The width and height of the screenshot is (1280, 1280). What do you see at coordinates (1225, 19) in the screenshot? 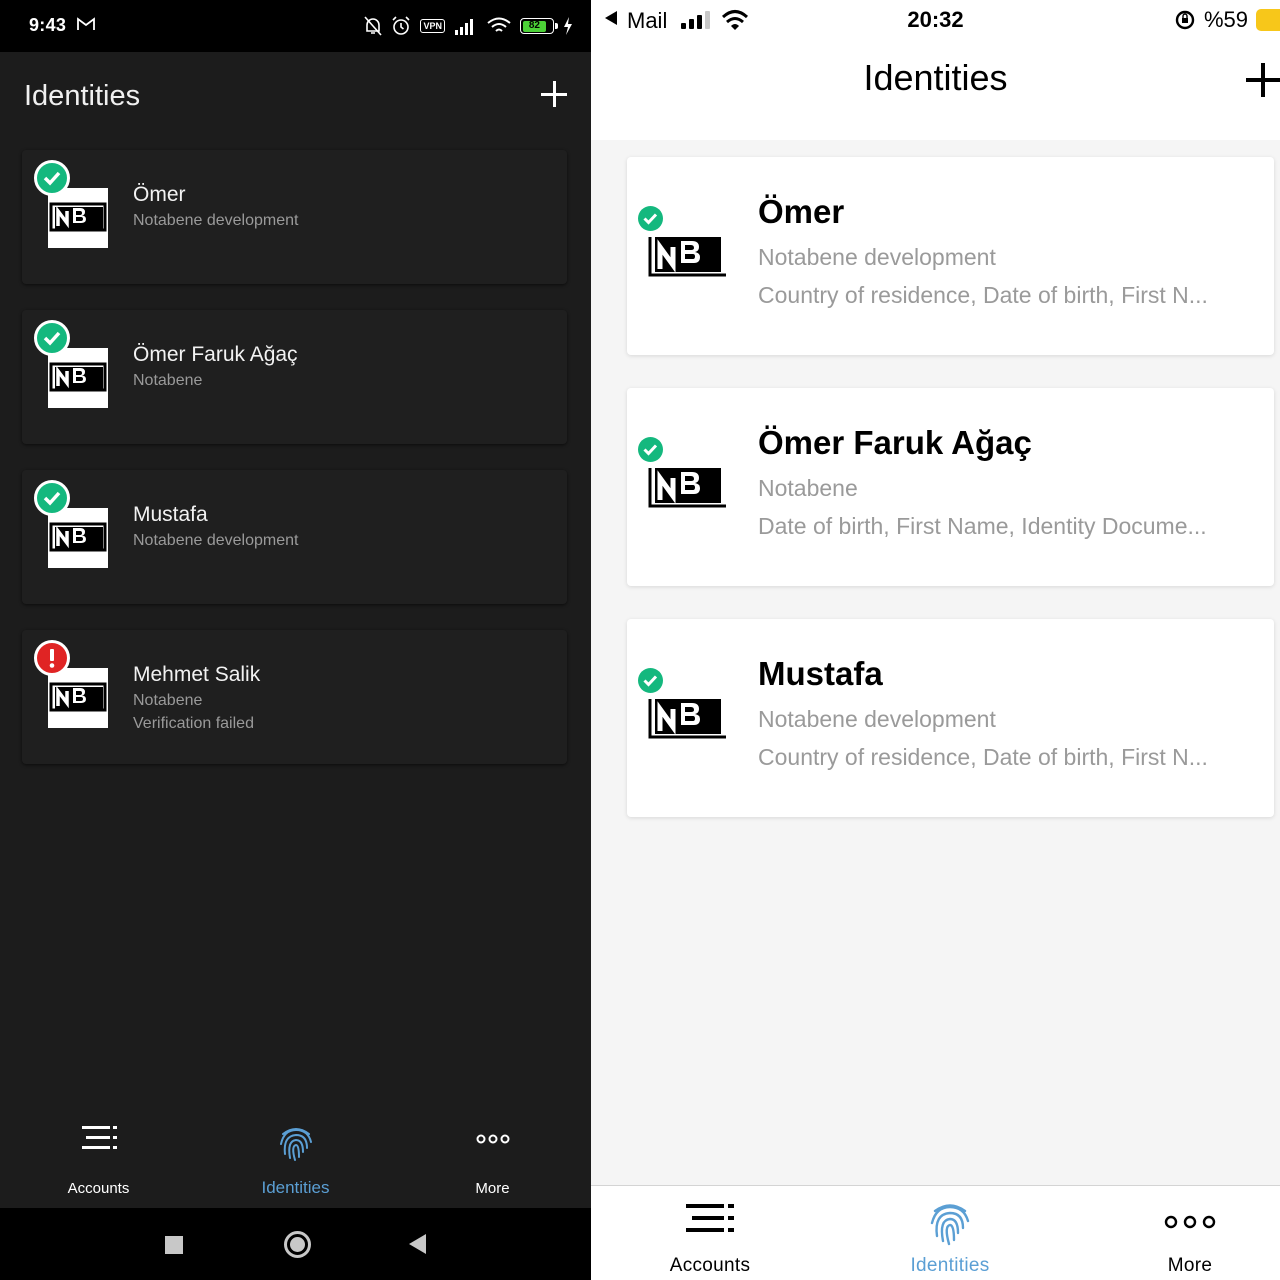
I see `battery-percent: %59` at bounding box center [1225, 19].